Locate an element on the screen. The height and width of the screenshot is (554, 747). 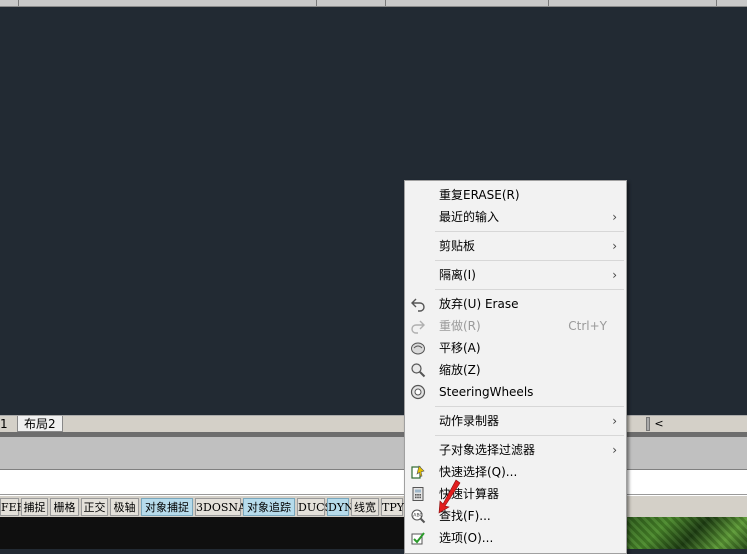
undo-icon is located at coordinates (418, 304).